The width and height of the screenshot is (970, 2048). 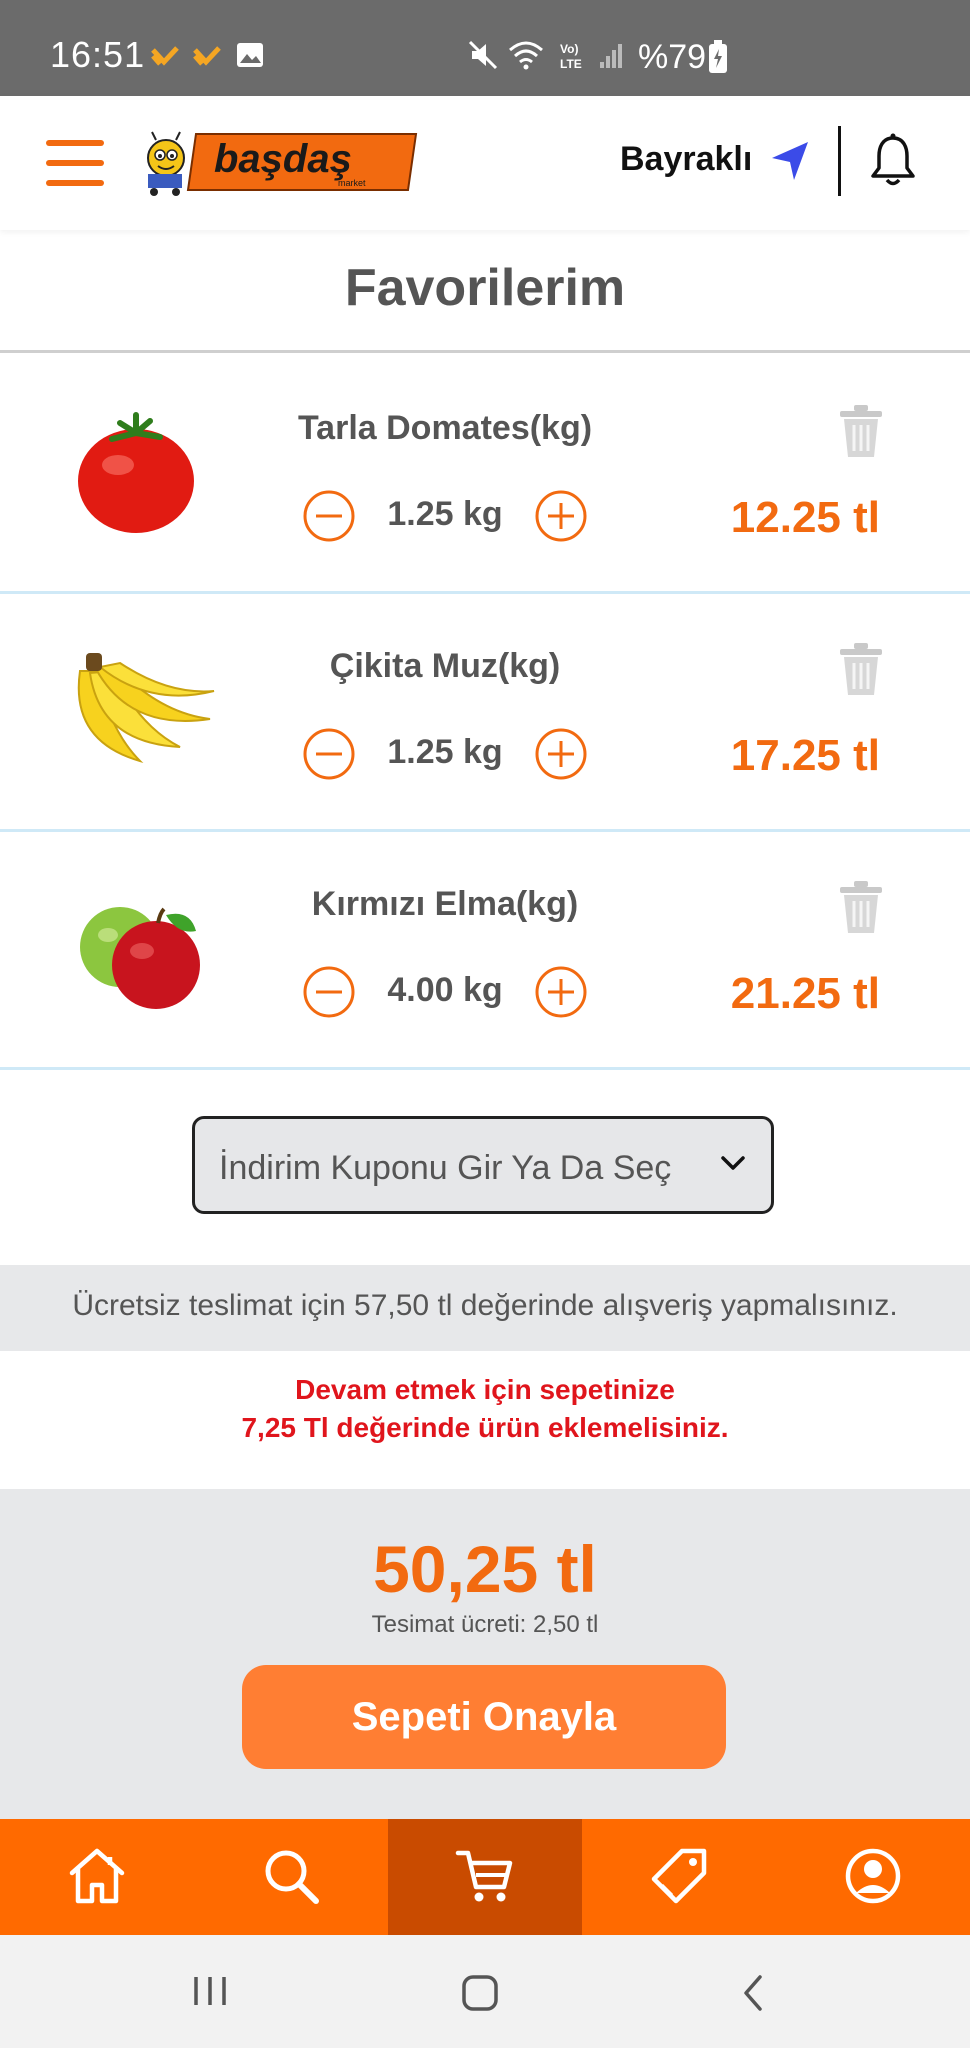 I want to click on warning-line-1: Devam etmek için sepetinize, so click(x=485, y=1389).